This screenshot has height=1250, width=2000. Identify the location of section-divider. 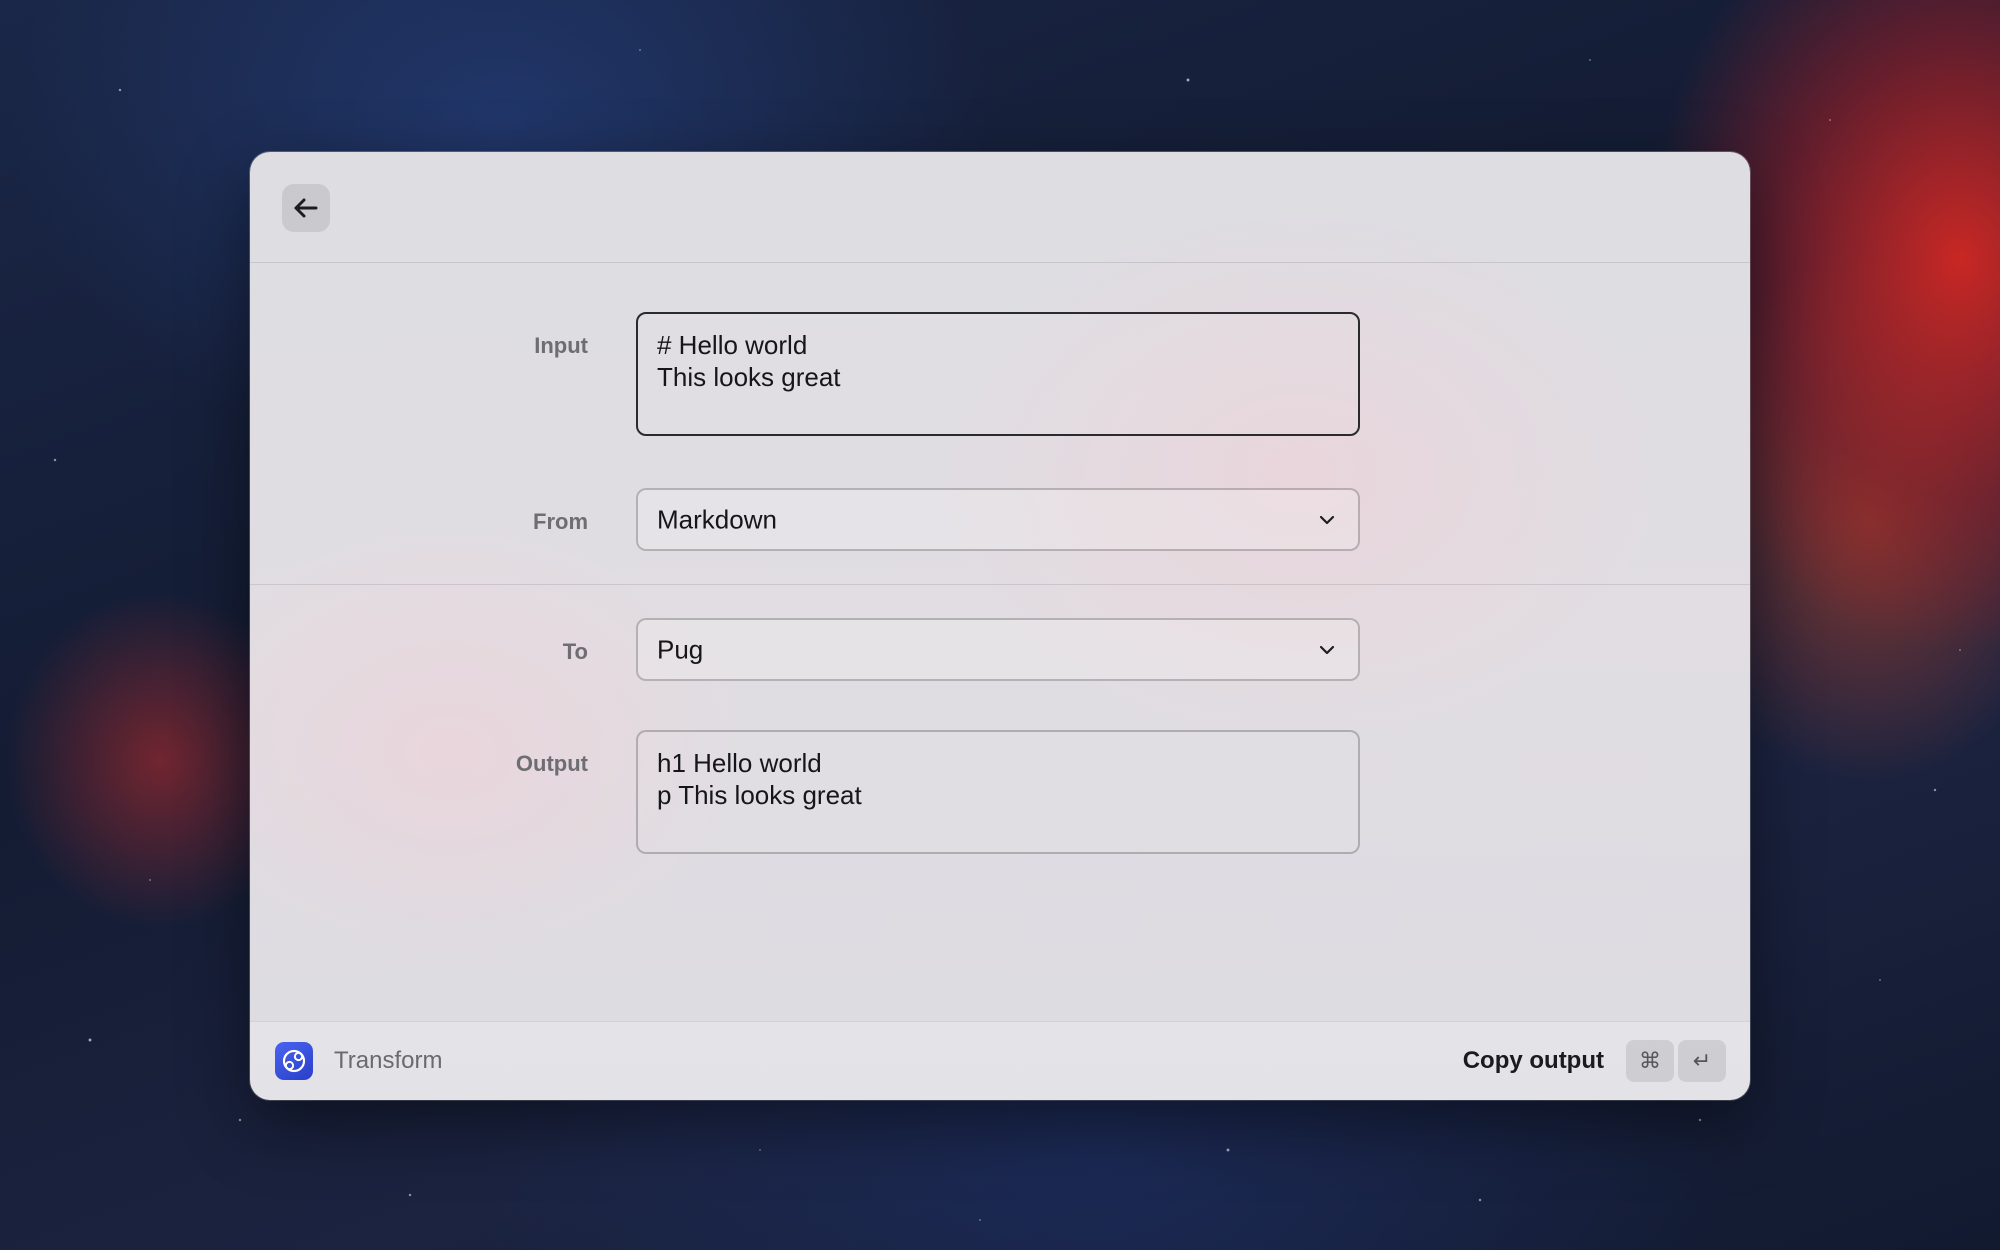
(1000, 584).